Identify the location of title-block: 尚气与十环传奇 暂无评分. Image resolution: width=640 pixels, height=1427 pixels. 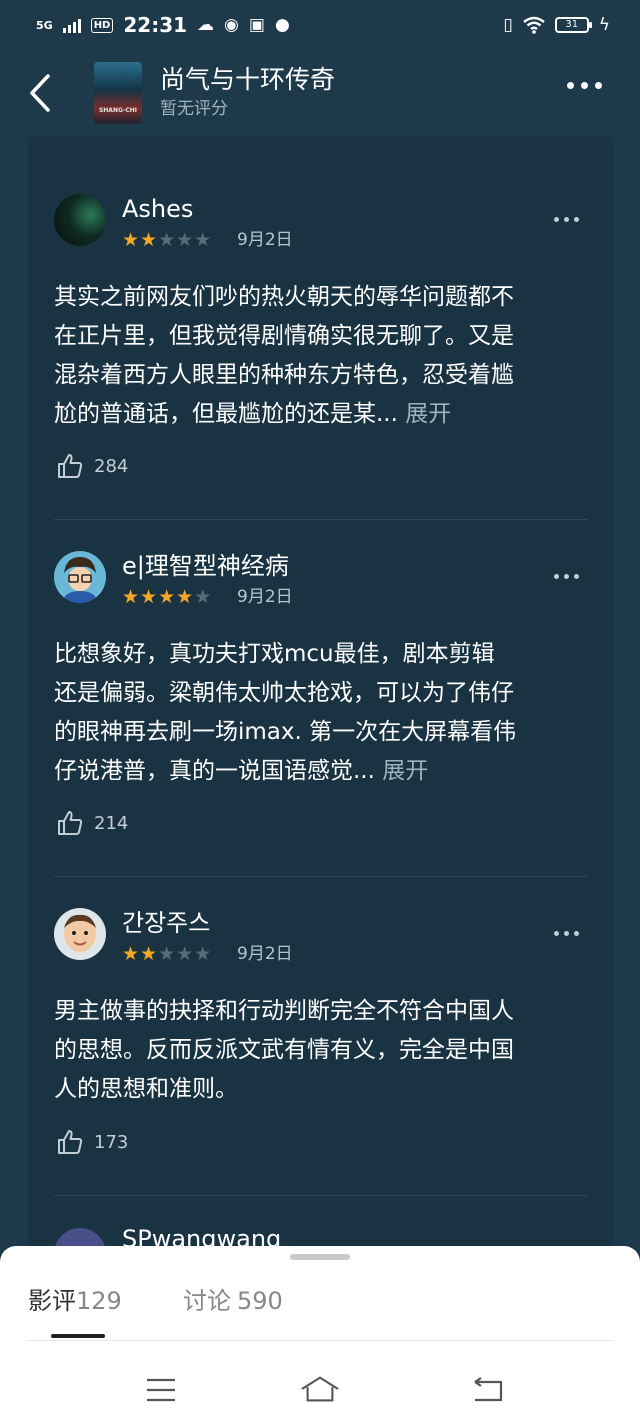
(247, 93).